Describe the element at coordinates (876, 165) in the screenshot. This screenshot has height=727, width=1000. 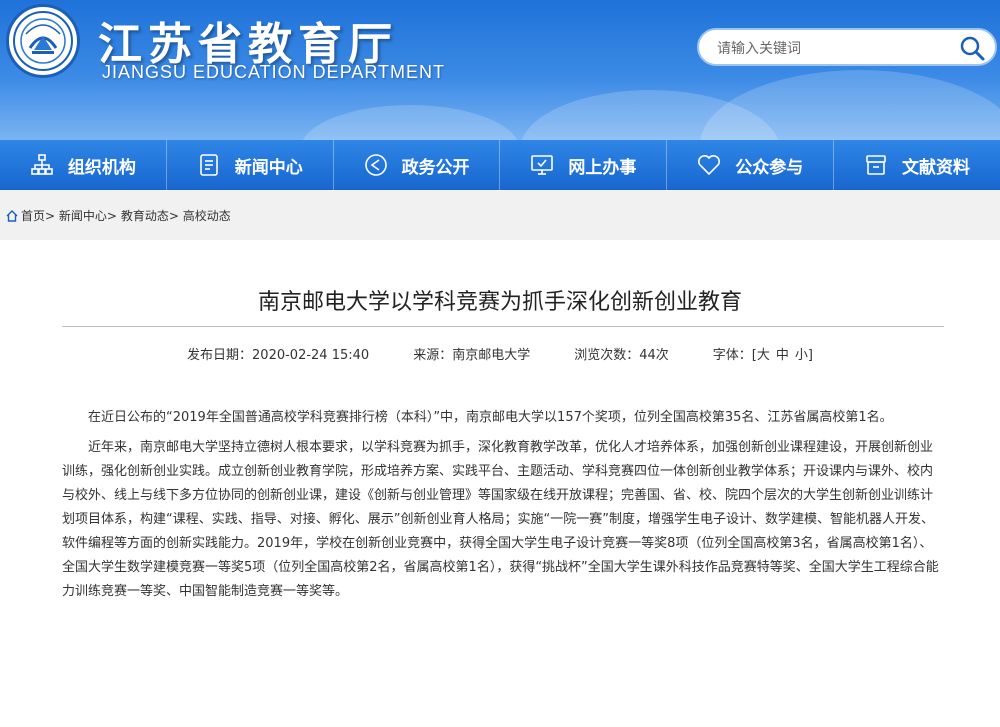
I see `archive-icon` at that location.